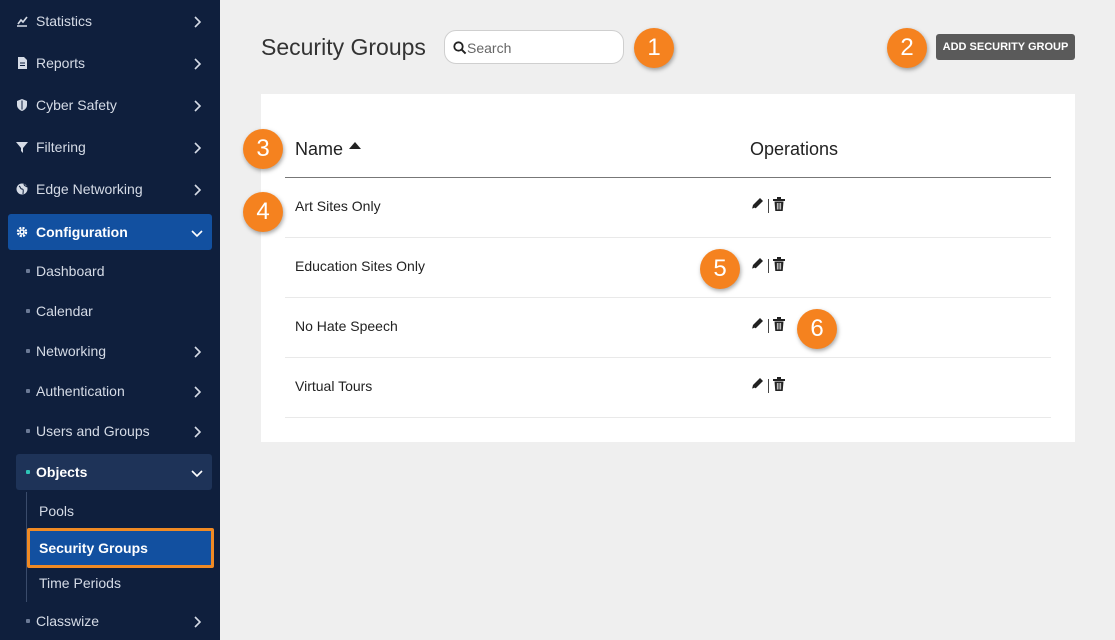  I want to click on callout-badge-5: 5, so click(720, 269).